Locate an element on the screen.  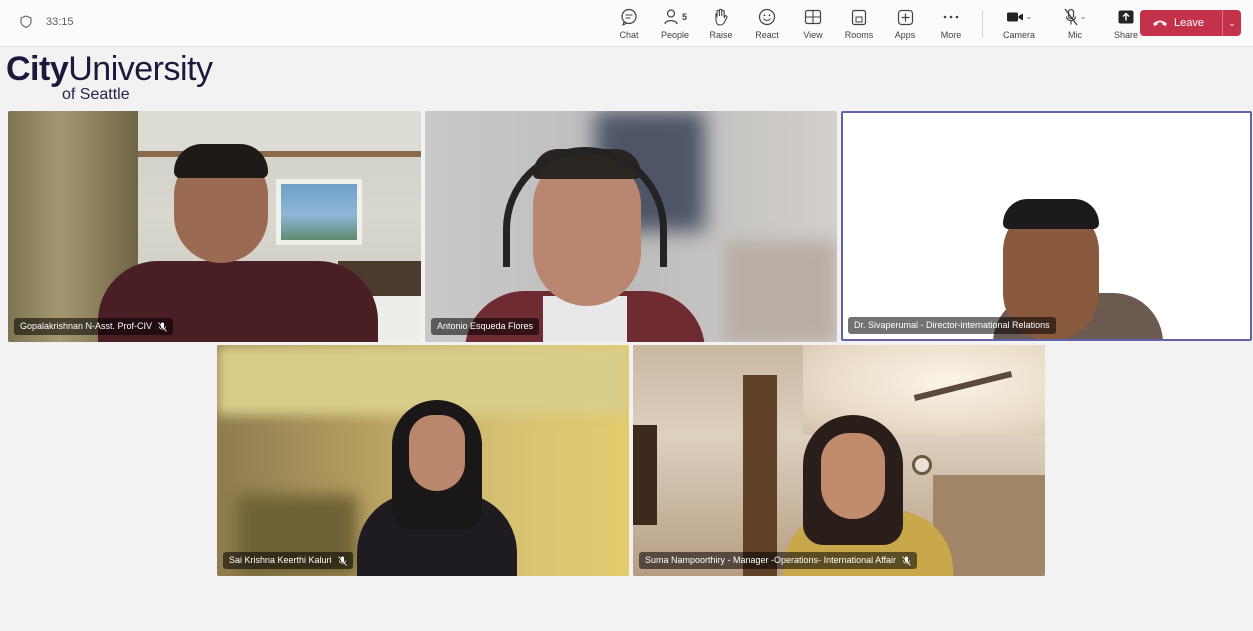
video-tile-gopalakrishnan: Gopalakrishnan N-Asst. Prof-CIV is located at coordinates (214, 226).